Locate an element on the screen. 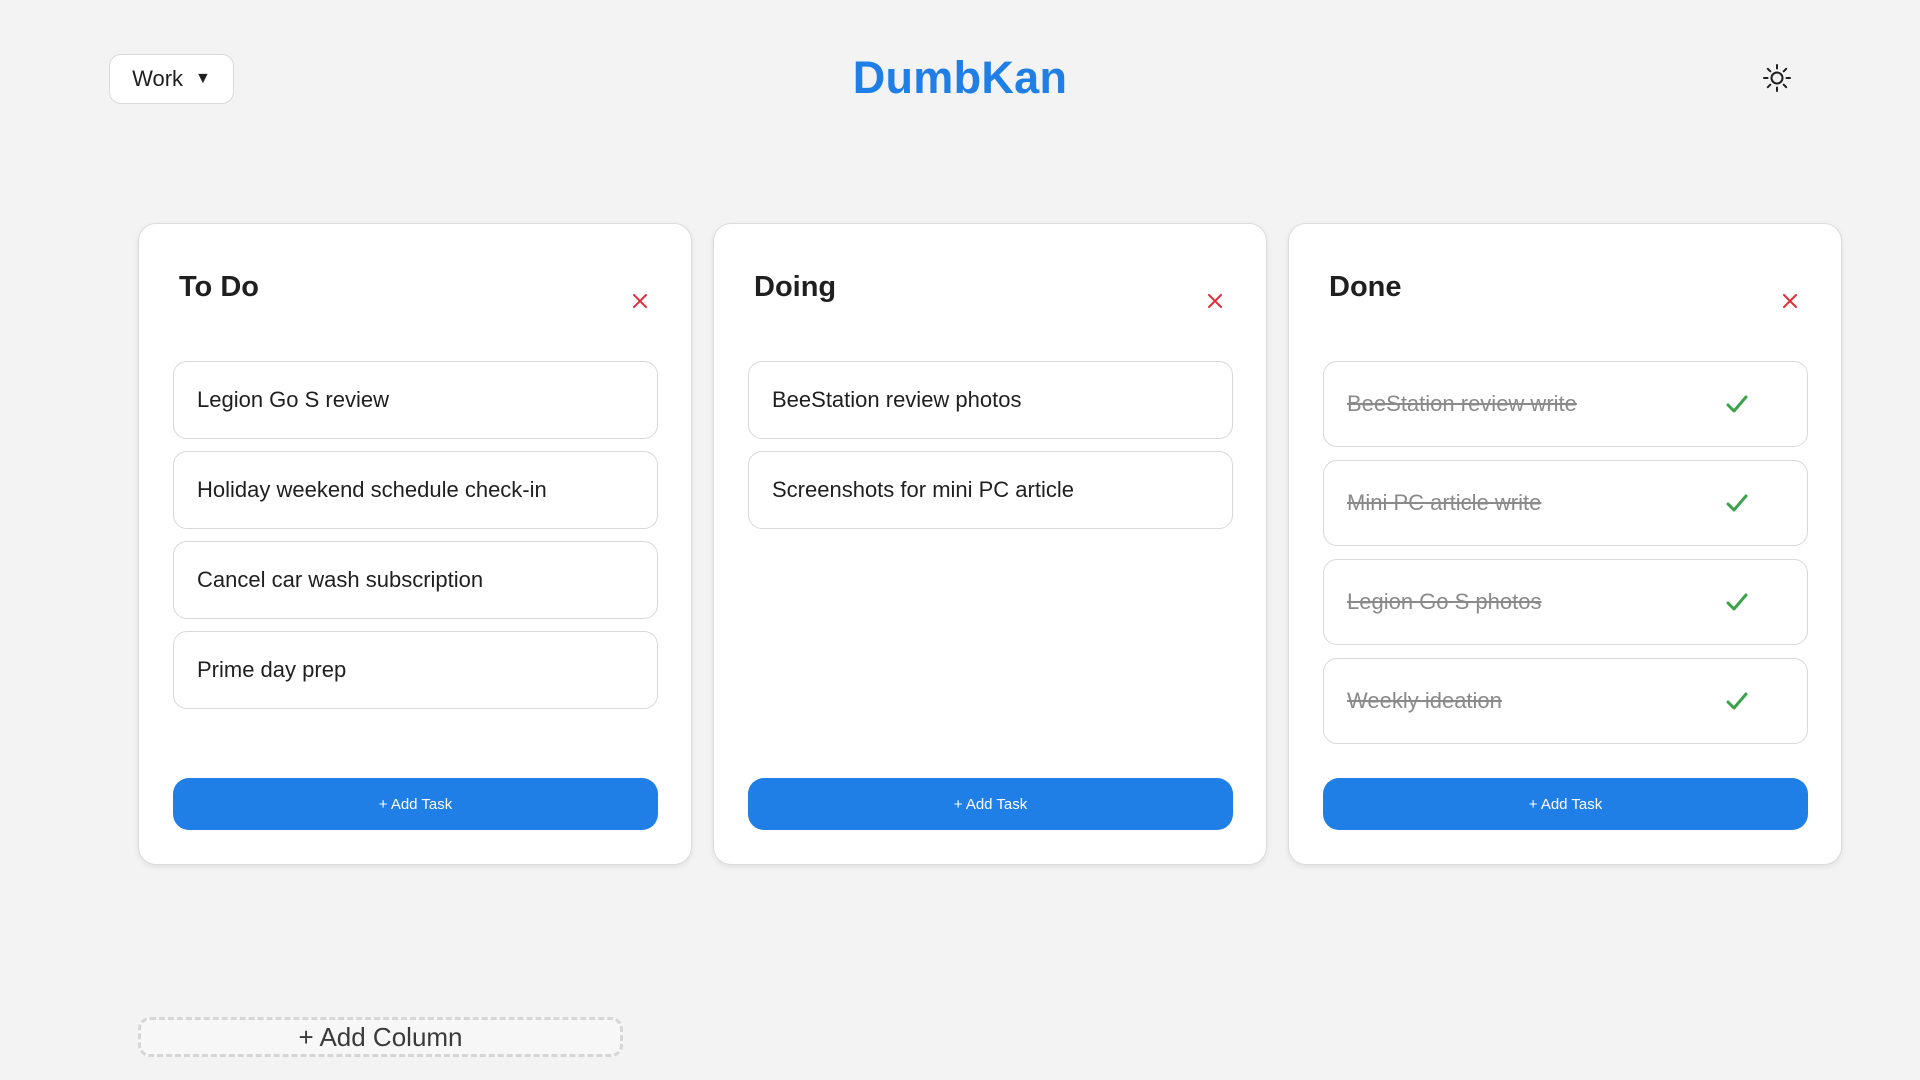 This screenshot has height=1080, width=1920. task-card: Screenshots for mini PC article is located at coordinates (990, 490).